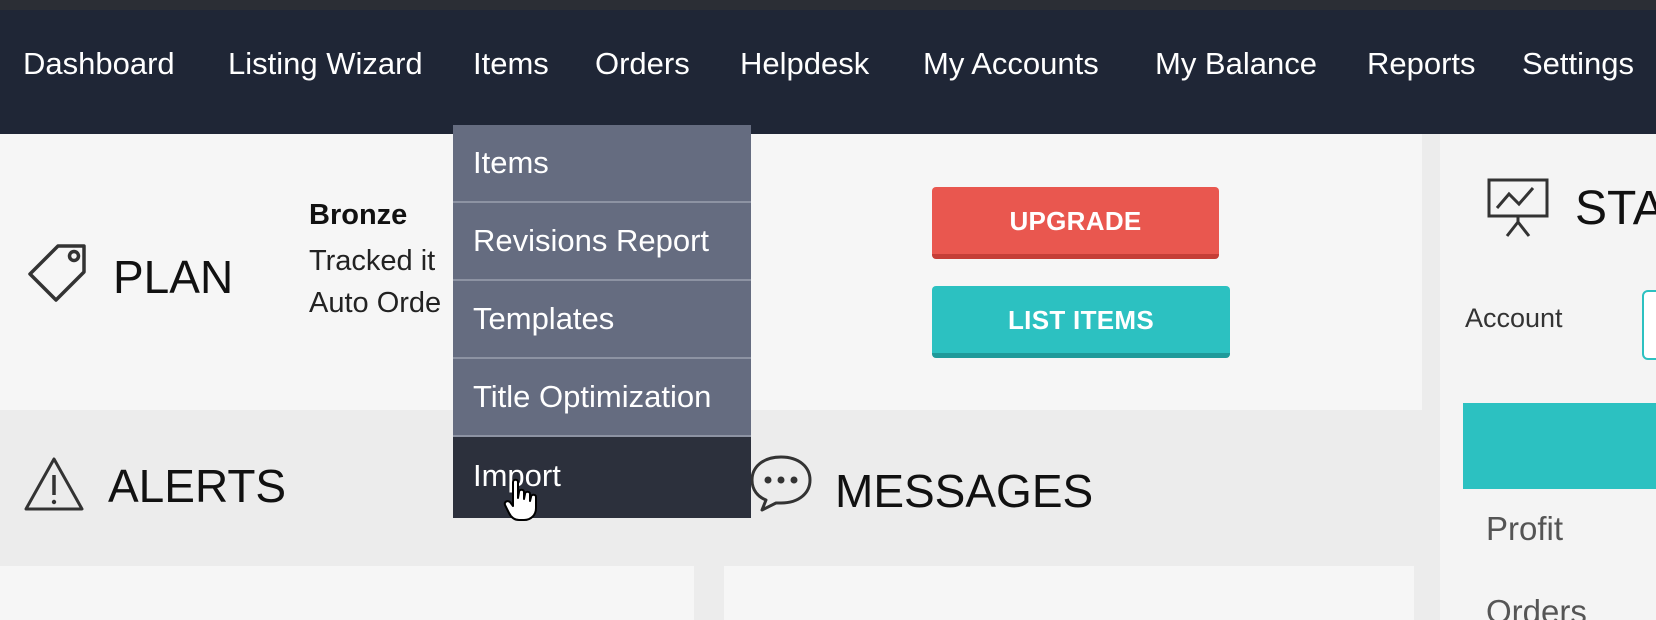  I want to click on nav-helpdesk: Helpdesk, so click(804, 64).